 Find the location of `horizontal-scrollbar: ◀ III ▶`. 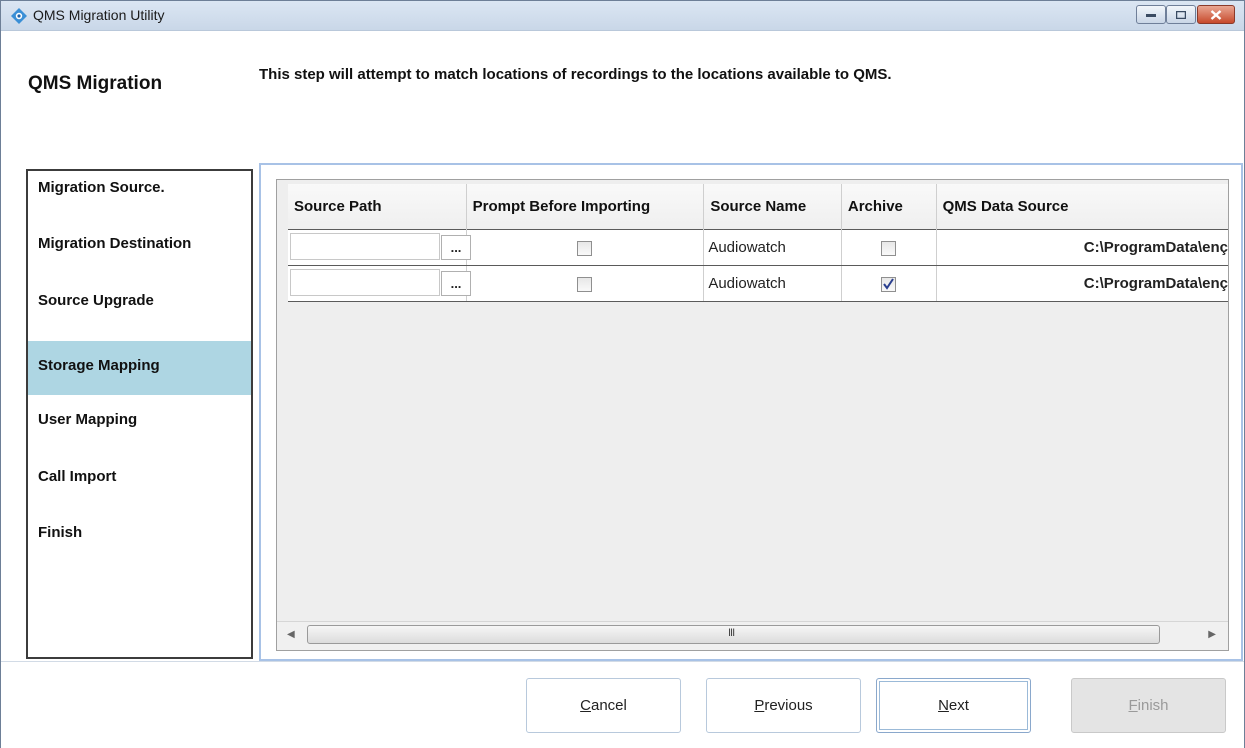

horizontal-scrollbar: ◀ III ▶ is located at coordinates (752, 635).